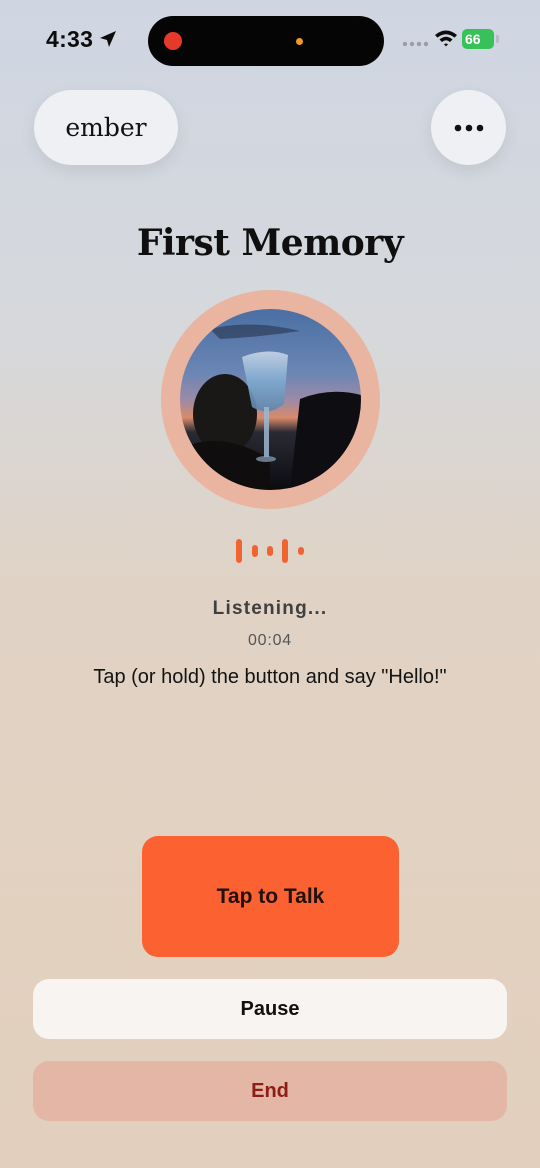  I want to click on location-arrow-icon, so click(108, 39).